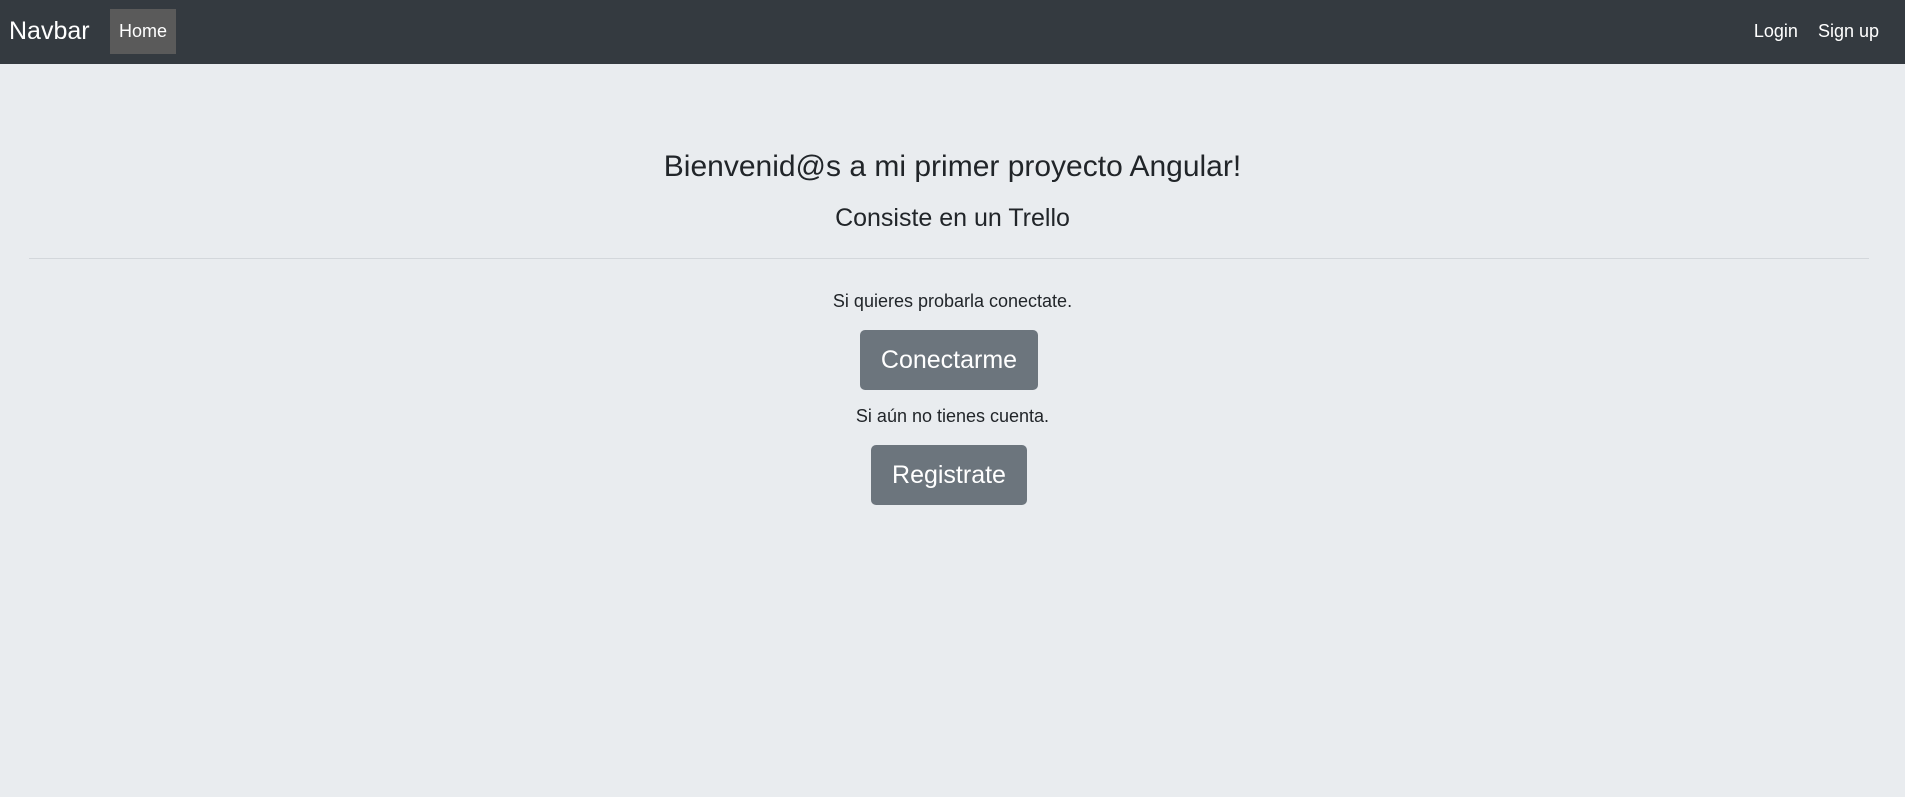  What do you see at coordinates (143, 31) in the screenshot?
I see `nav-home-link: Home` at bounding box center [143, 31].